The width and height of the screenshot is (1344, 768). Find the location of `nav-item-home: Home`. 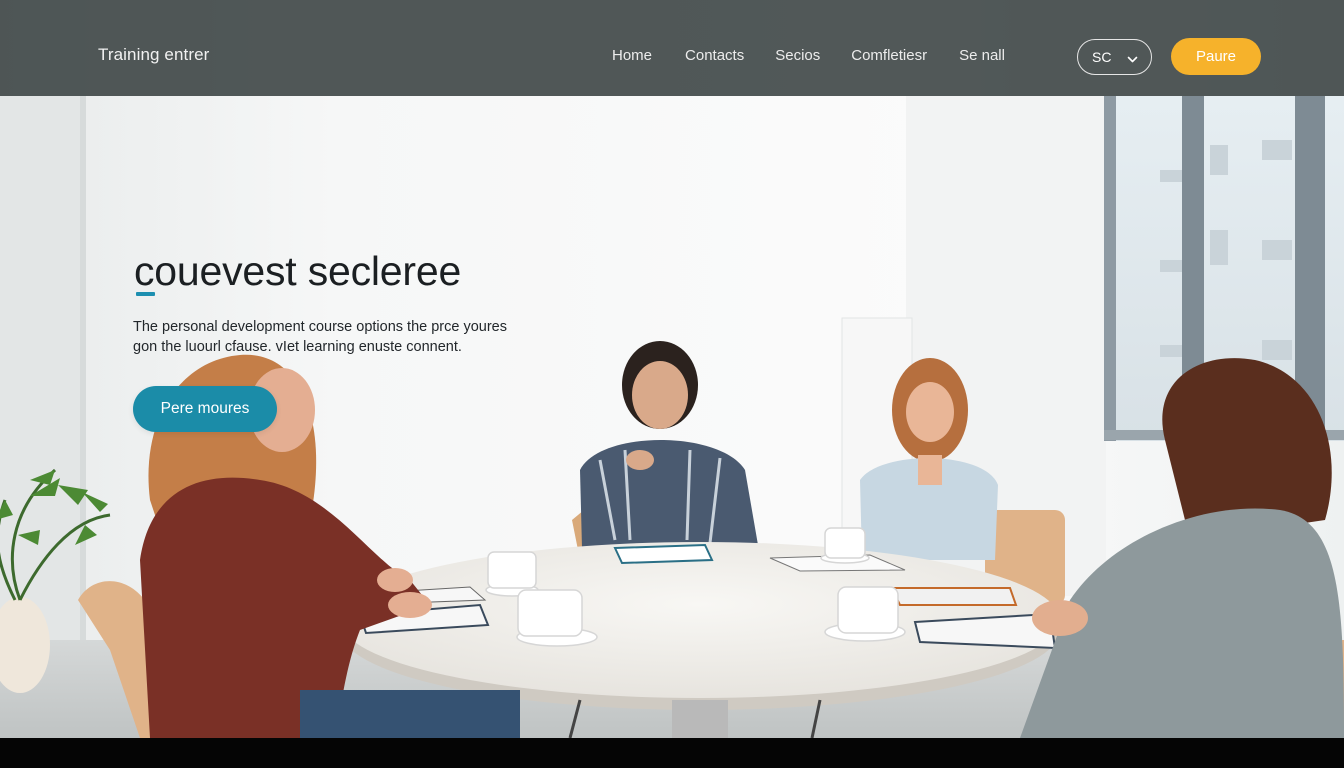

nav-item-home: Home is located at coordinates (632, 55).